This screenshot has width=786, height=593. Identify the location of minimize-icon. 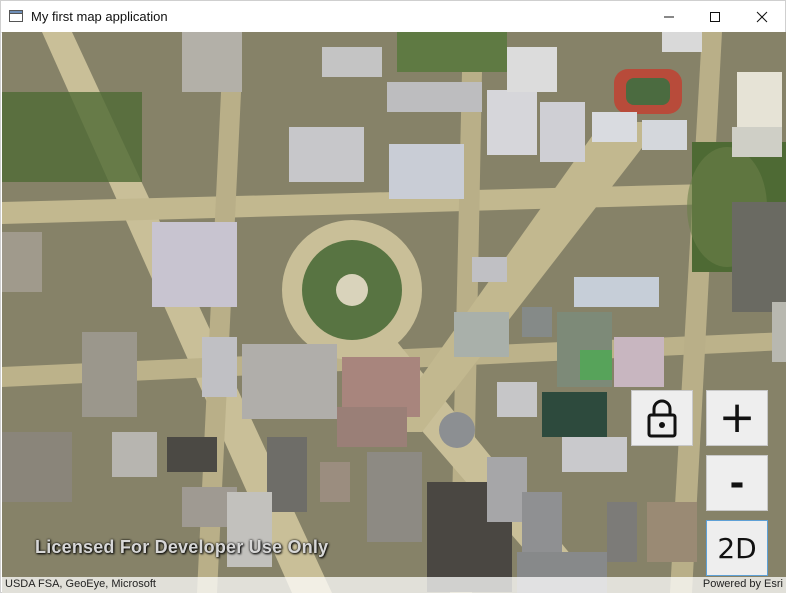
(669, 16).